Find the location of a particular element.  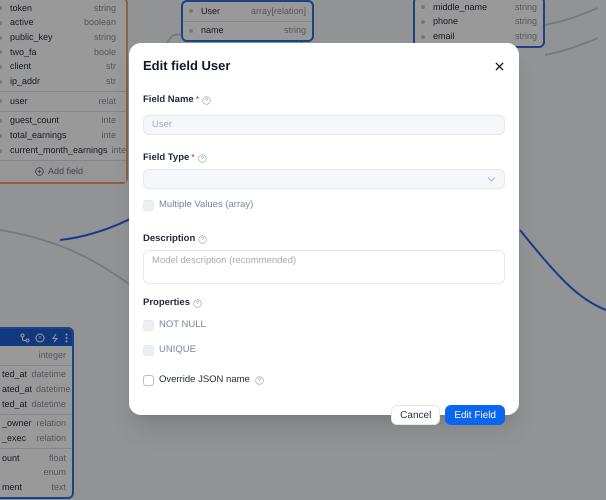

field-name: public_key is located at coordinates (31, 37).